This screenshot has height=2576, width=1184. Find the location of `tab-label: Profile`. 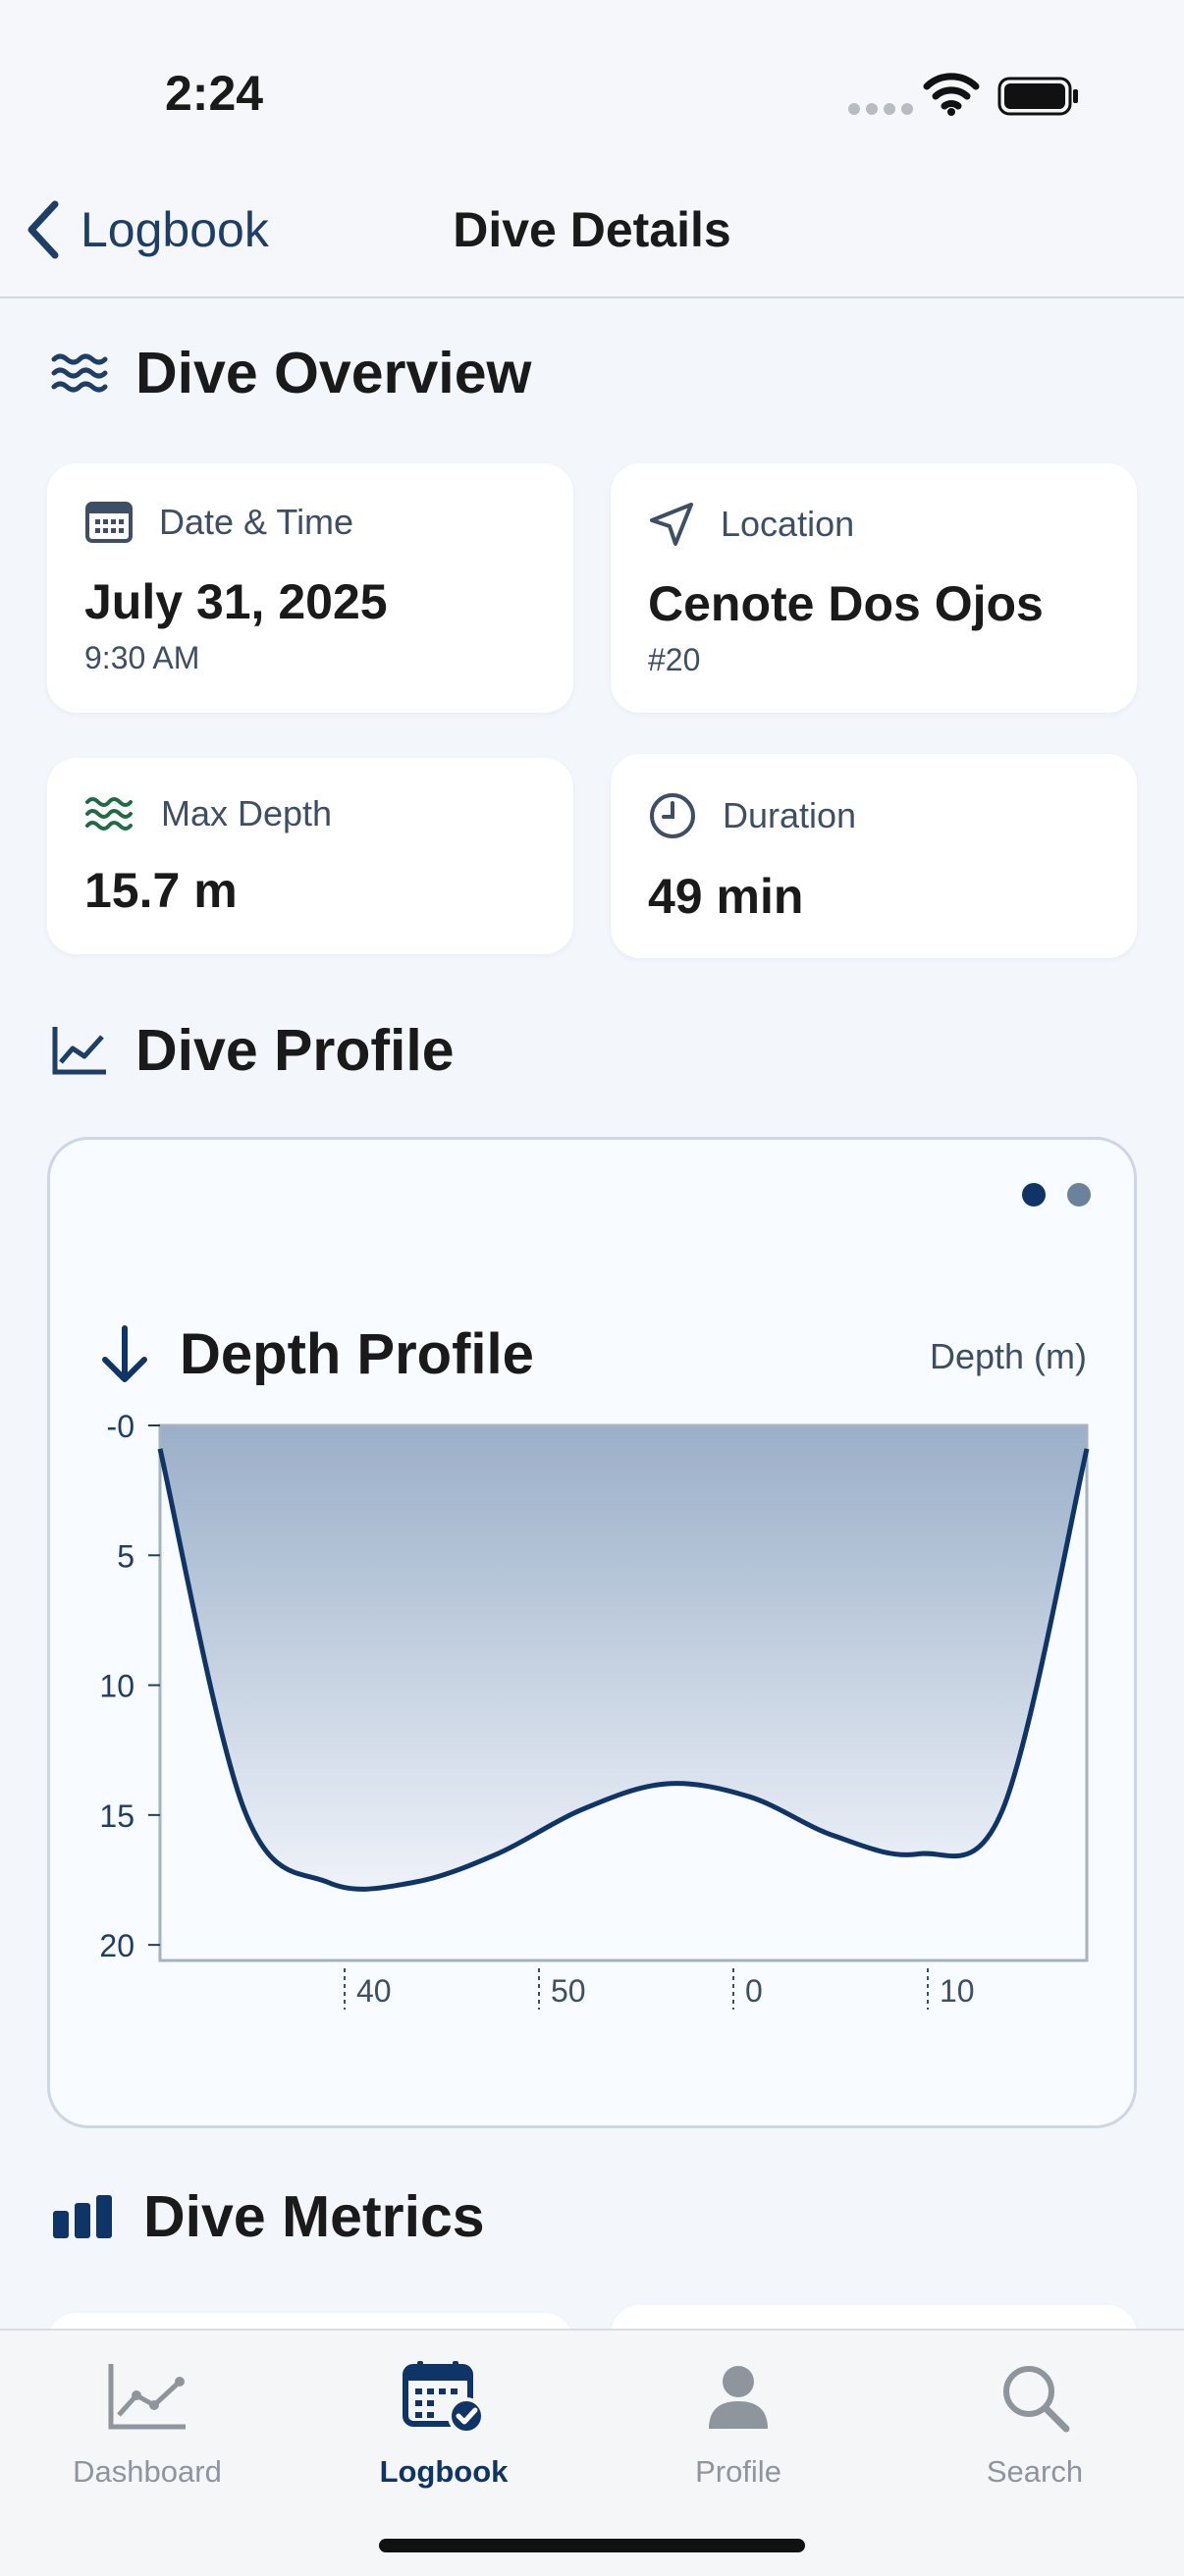

tab-label: Profile is located at coordinates (738, 2471).